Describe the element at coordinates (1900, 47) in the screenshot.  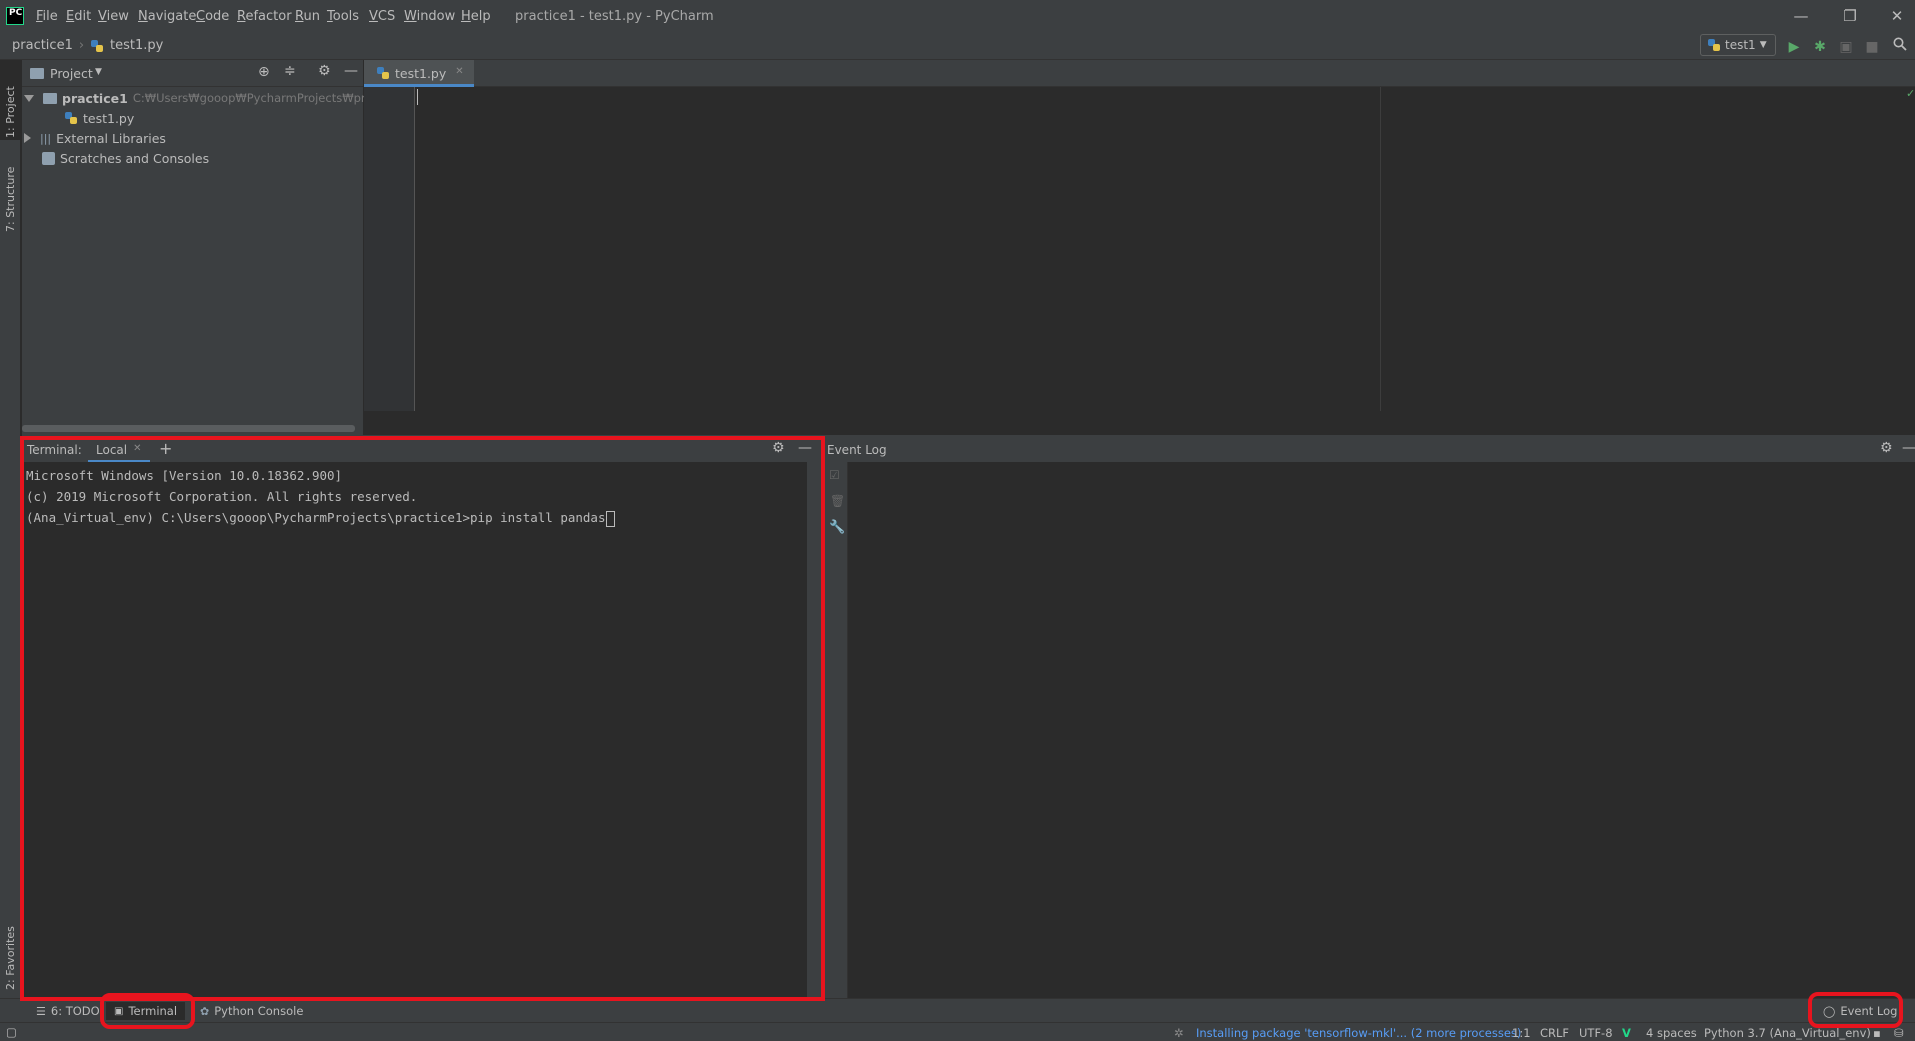
I see `search-icon` at that location.